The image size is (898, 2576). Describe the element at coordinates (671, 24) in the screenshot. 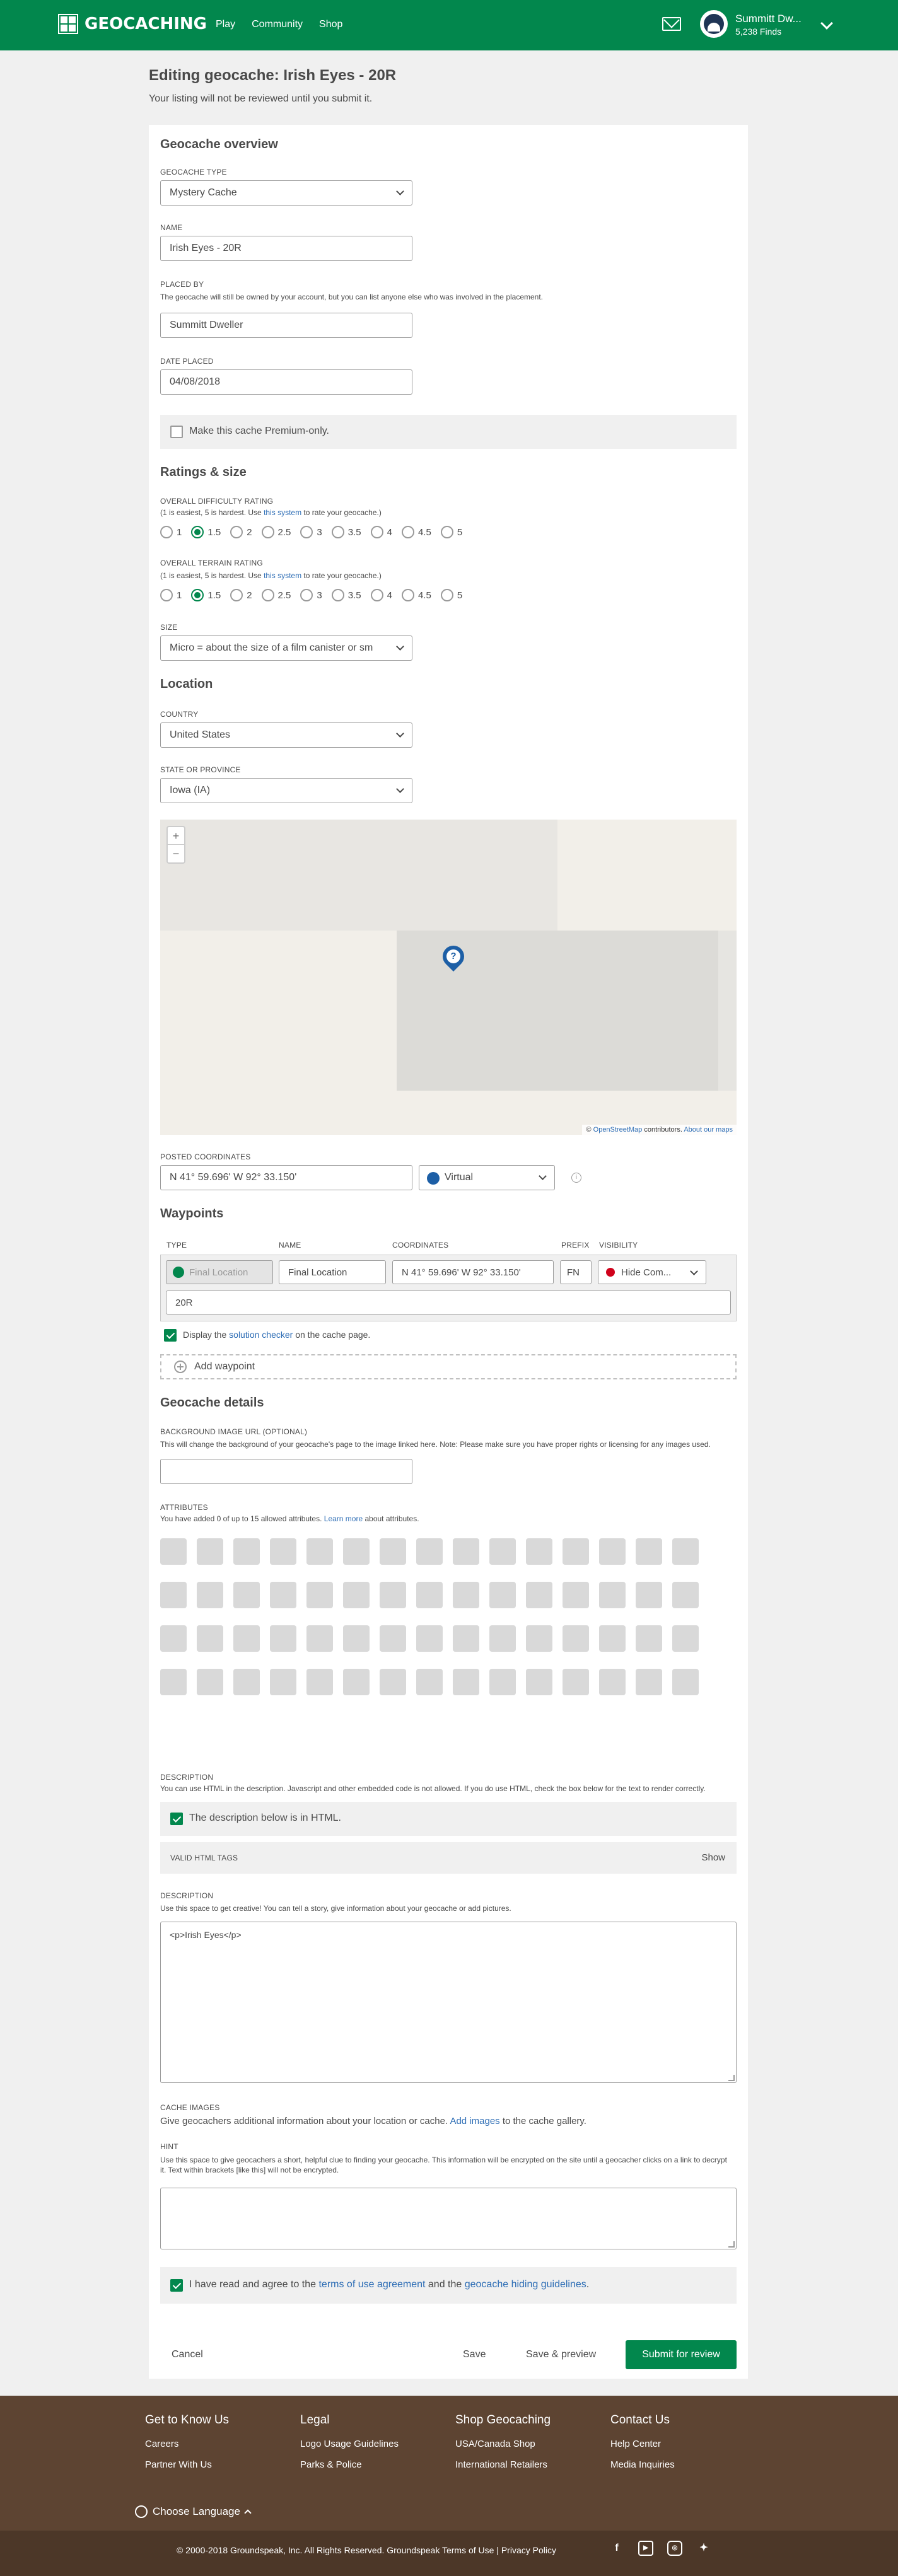

I see `mail-icon` at that location.